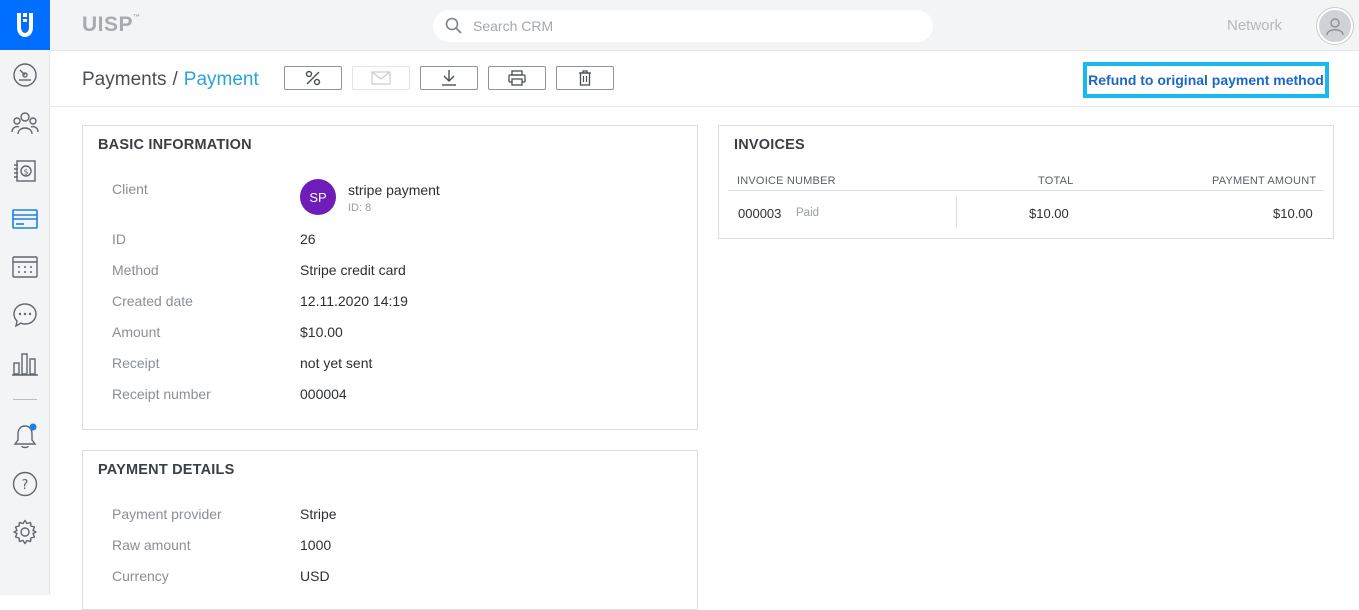  I want to click on envelope-icon, so click(381, 78).